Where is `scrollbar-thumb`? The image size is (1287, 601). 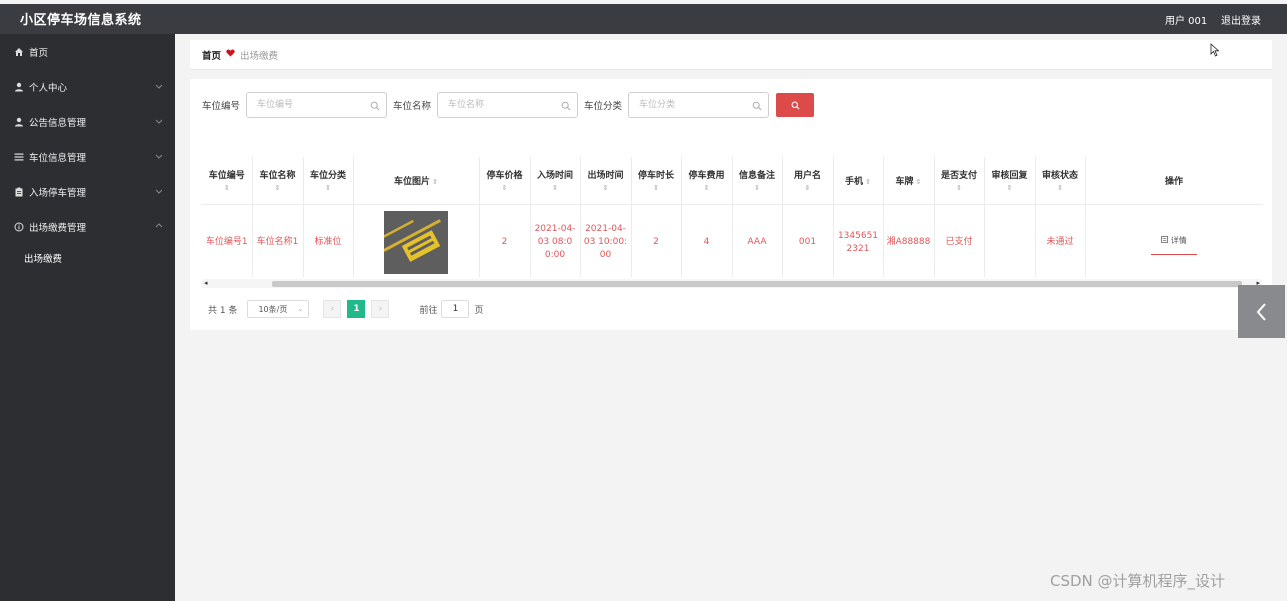 scrollbar-thumb is located at coordinates (757, 284).